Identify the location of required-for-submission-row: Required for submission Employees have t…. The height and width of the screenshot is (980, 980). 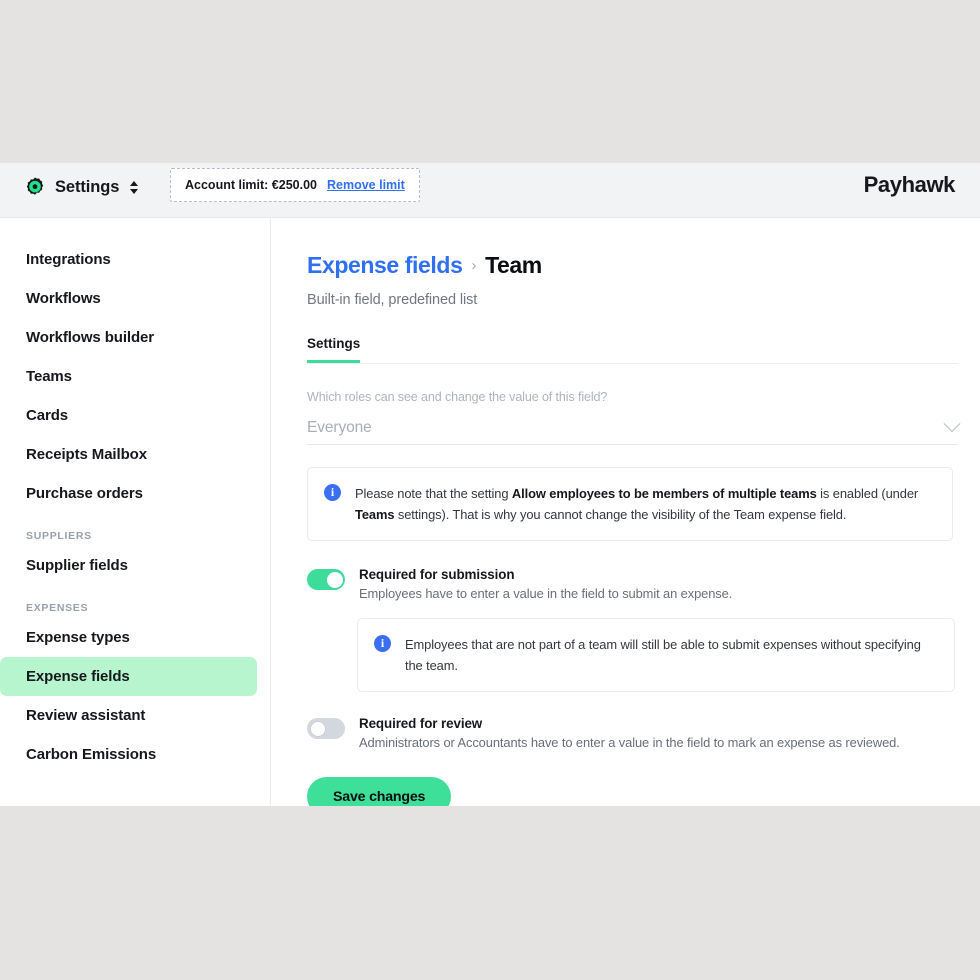
(632, 584).